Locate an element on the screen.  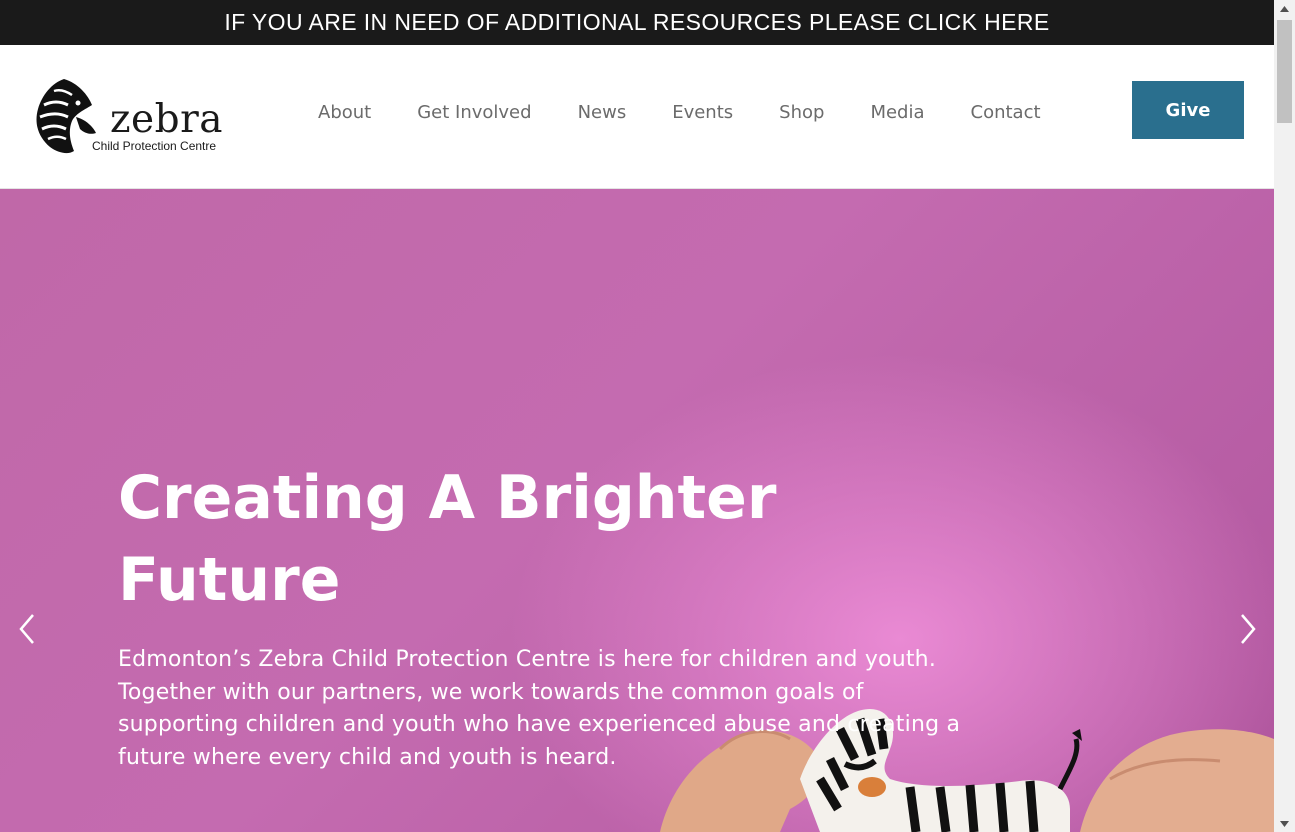
slider-prev-button is located at coordinates (27, 629).